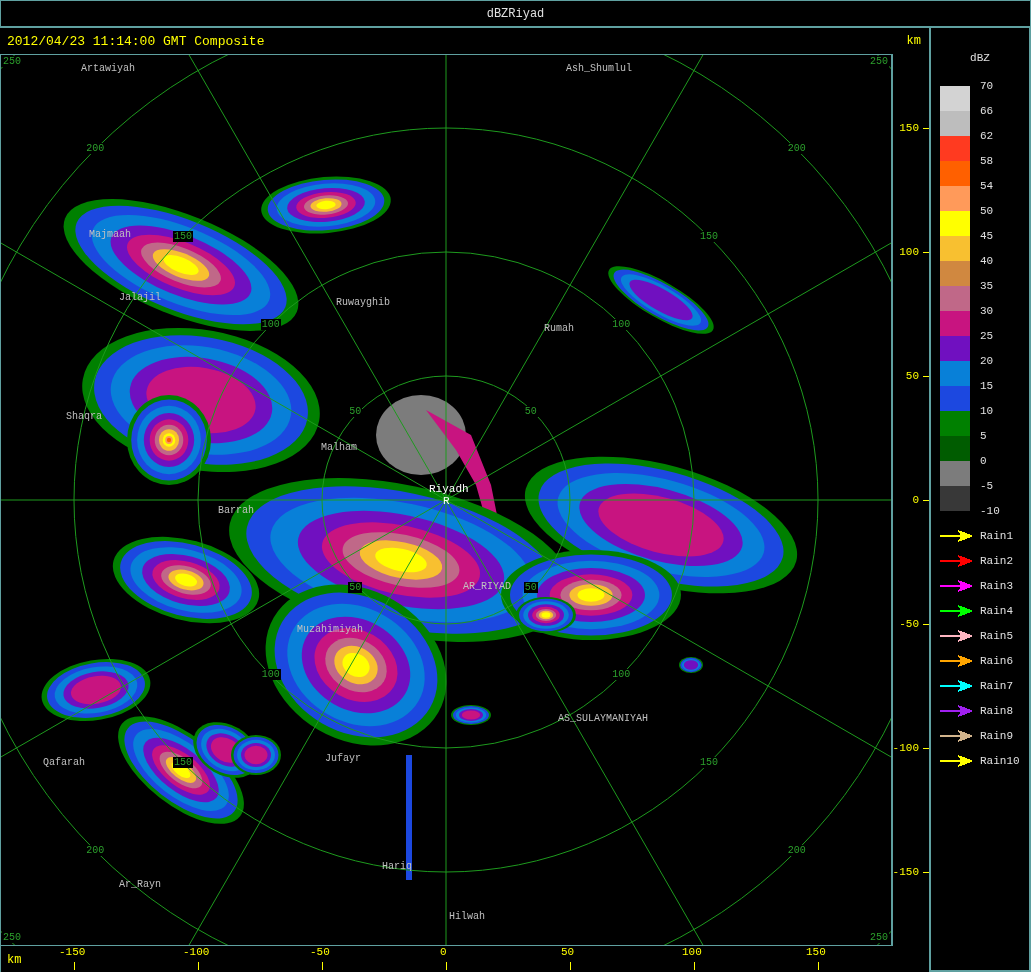 This screenshot has width=1031, height=972. I want to click on place-label: Jufayr, so click(343, 758).